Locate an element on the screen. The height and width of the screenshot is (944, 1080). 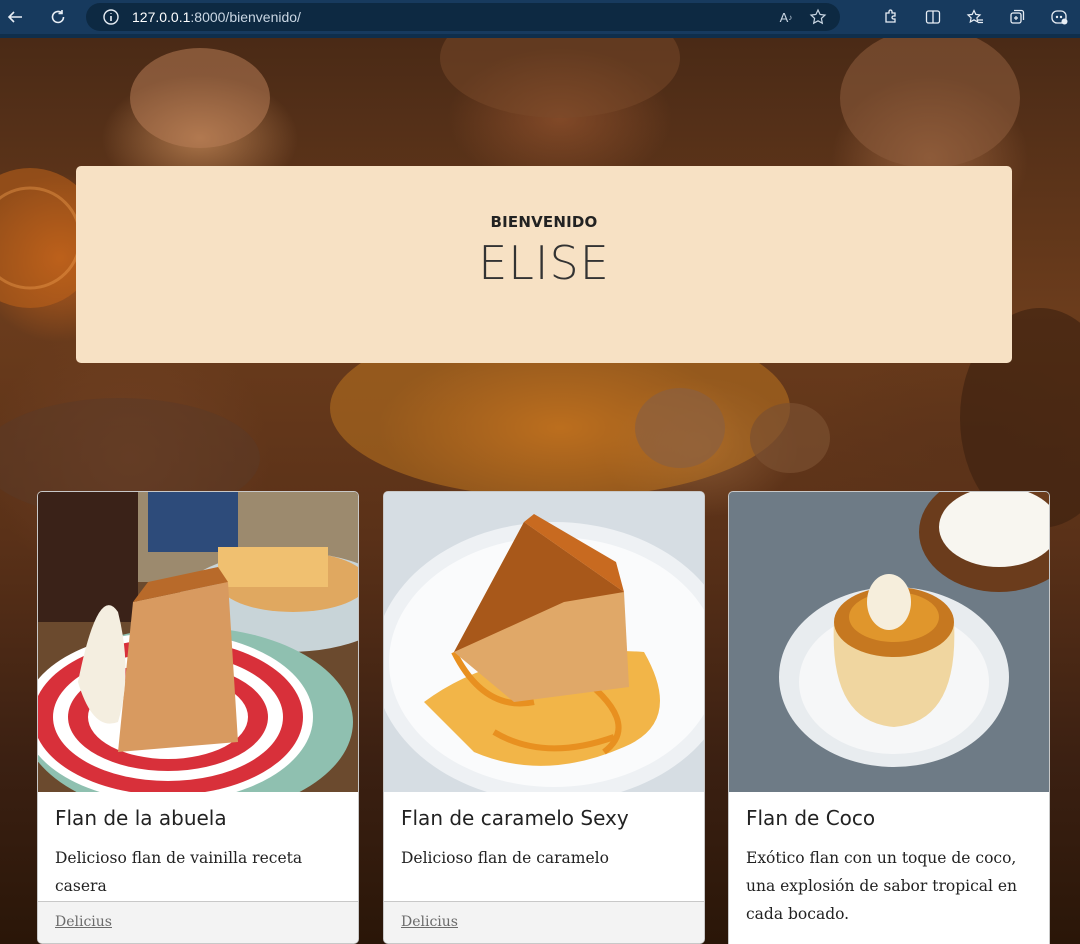
url-text: 127.0.0.1:8000/bienvenido/ is located at coordinates (216, 17).